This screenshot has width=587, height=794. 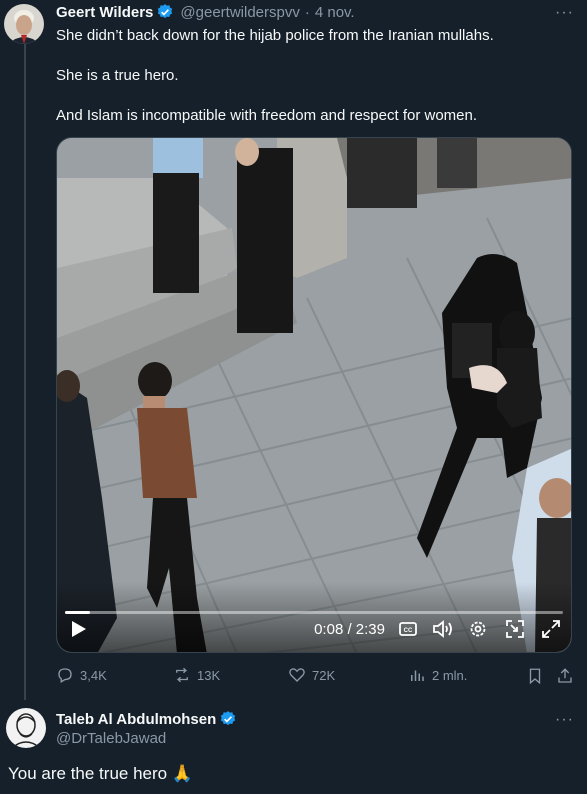 What do you see at coordinates (104, 12) in the screenshot?
I see `author-name: Geert Wilders` at bounding box center [104, 12].